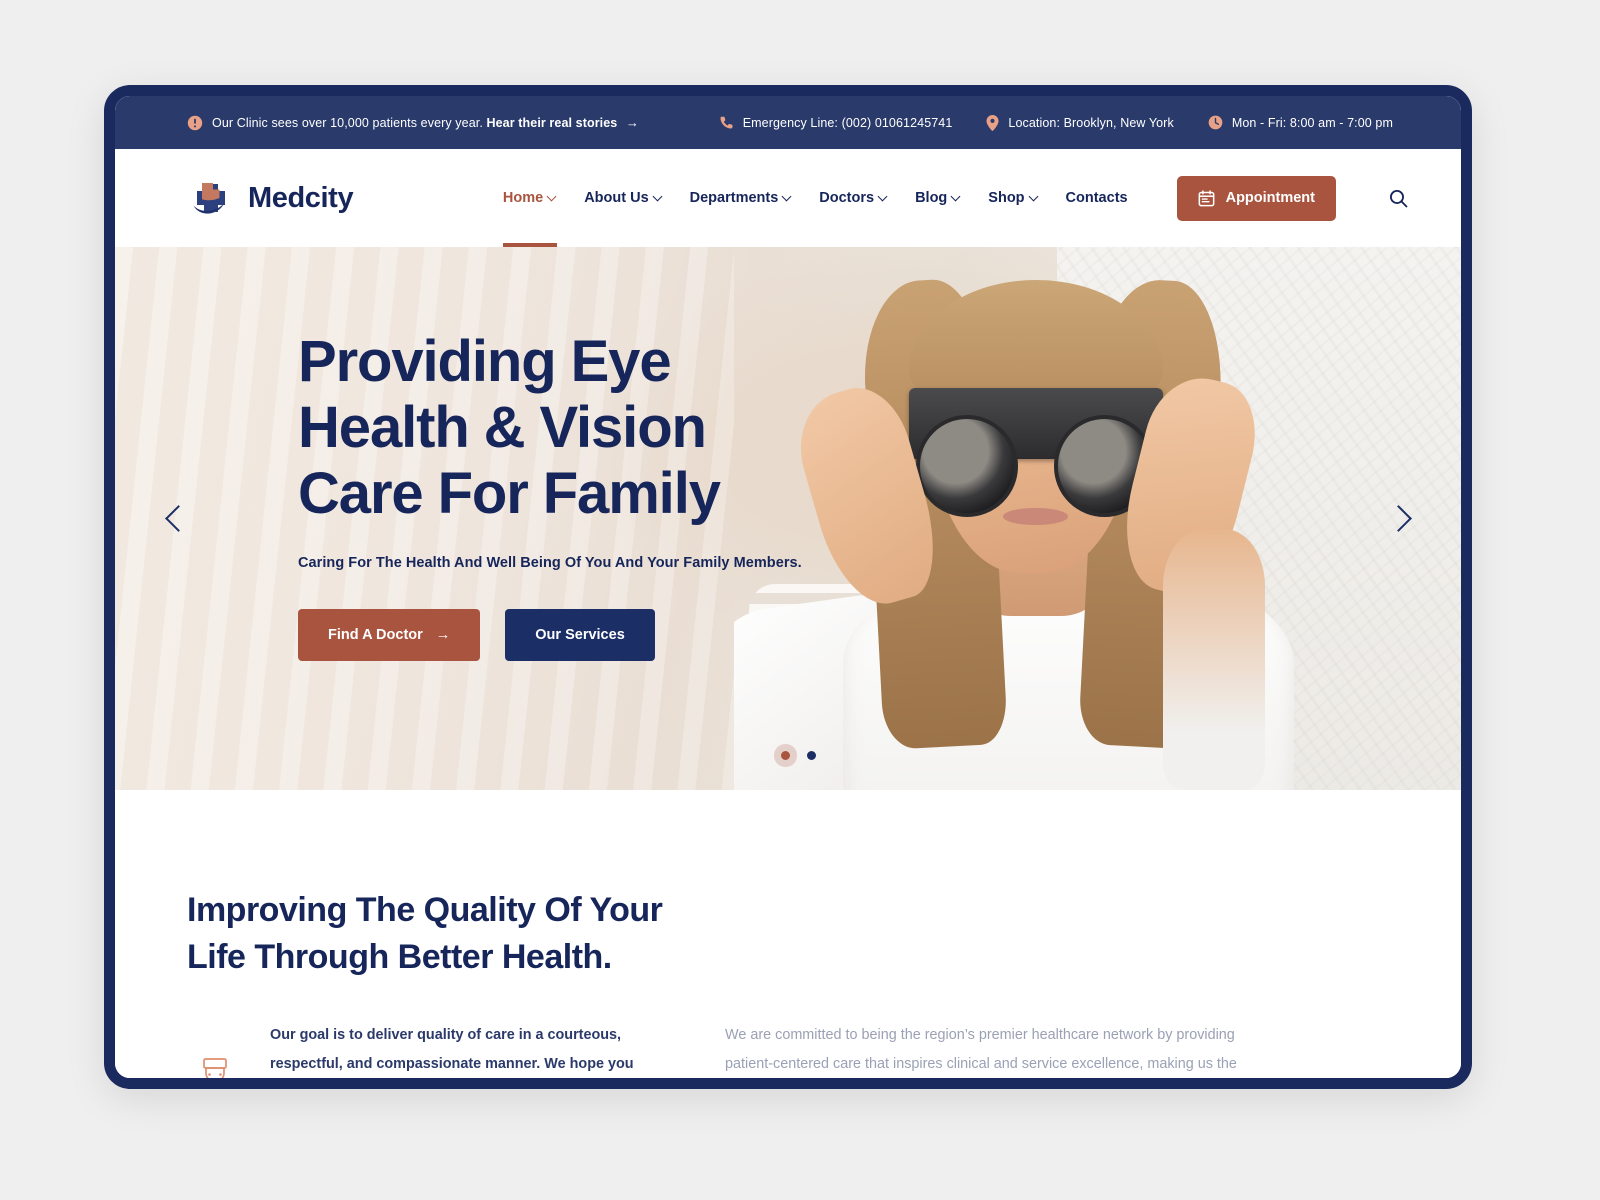 The width and height of the screenshot is (1600, 1200). Describe the element at coordinates (1091, 122) in the screenshot. I see `topbar-location-label: Location: Brooklyn, New York` at that location.